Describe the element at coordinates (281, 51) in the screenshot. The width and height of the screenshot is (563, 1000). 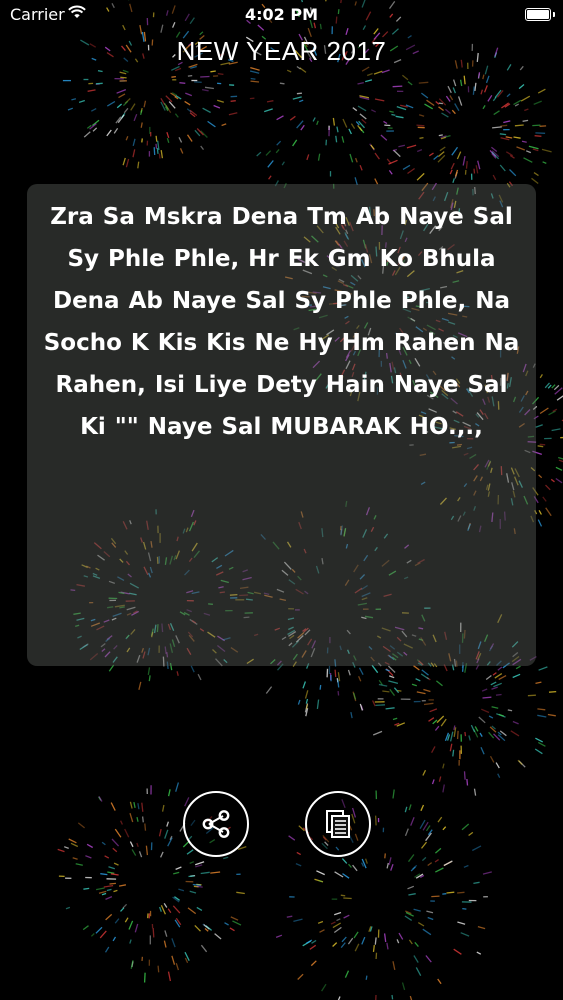
I see `page-title: NEW YEAR 2017` at that location.